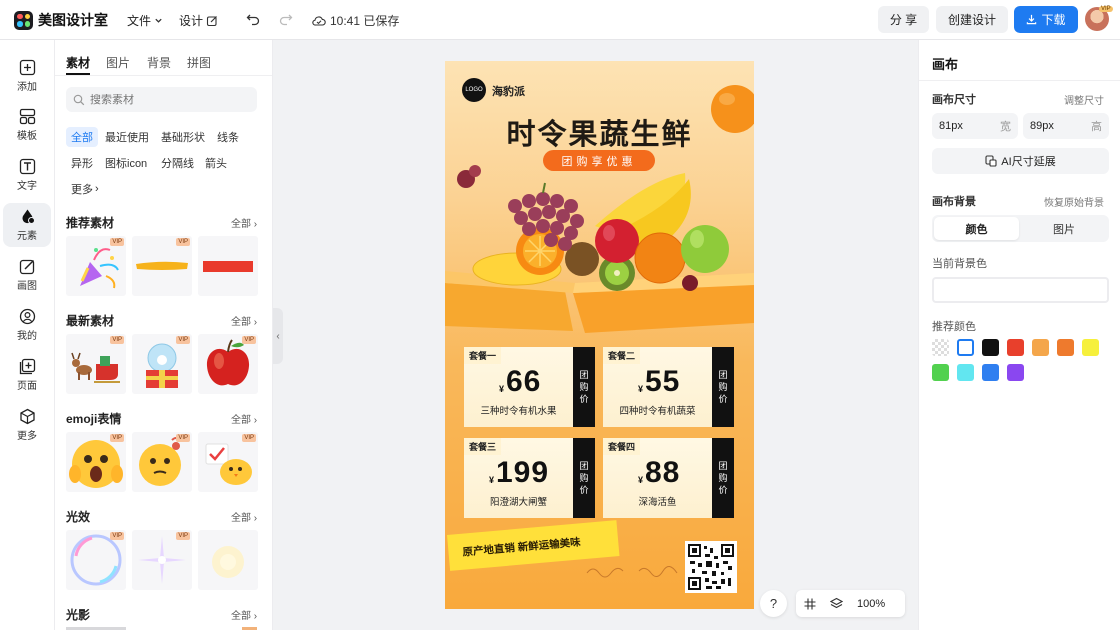 The height and width of the screenshot is (630, 1120). What do you see at coordinates (1005, 127) in the screenshot?
I see `width-unit: 宽` at bounding box center [1005, 127].